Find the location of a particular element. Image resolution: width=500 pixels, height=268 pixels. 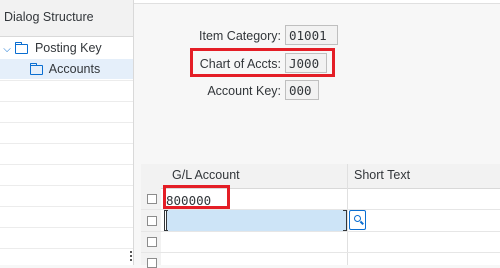

value-help-button is located at coordinates (357, 220).